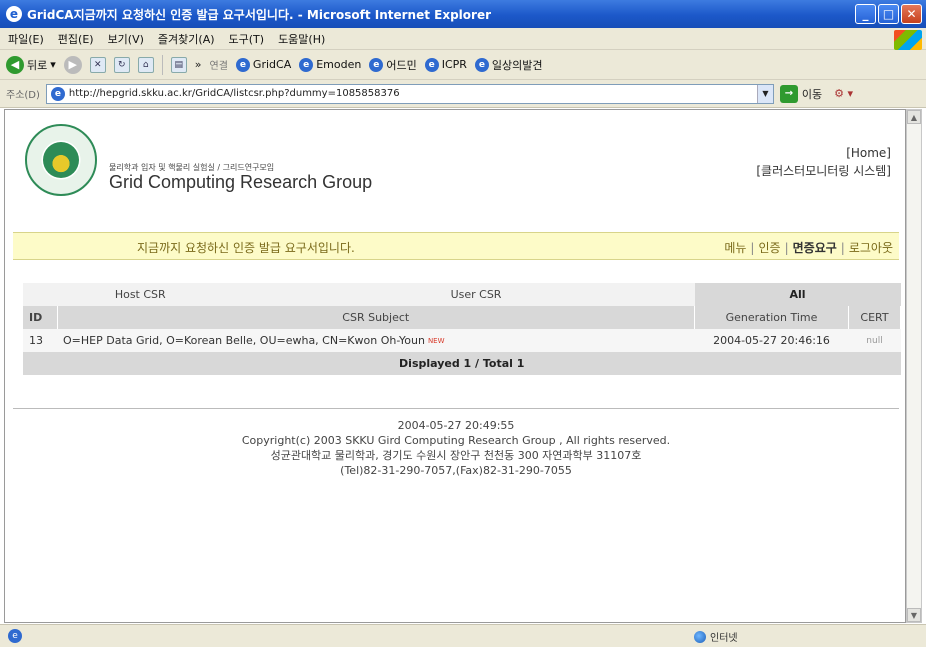  What do you see at coordinates (815, 248) in the screenshot?
I see `nav-cert-request: 면증요구` at bounding box center [815, 248].